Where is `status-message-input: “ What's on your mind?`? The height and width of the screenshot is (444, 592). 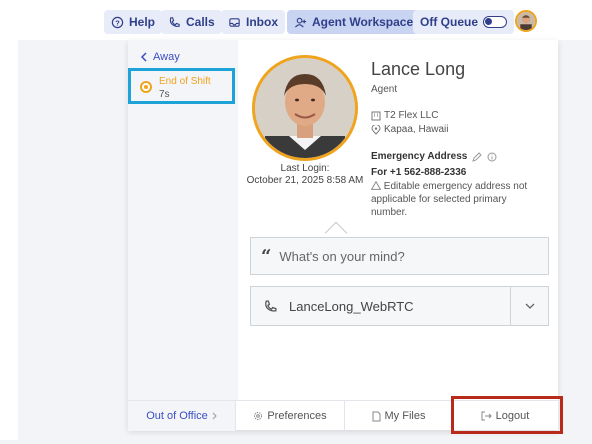 status-message-input: “ What's on your mind? is located at coordinates (399, 256).